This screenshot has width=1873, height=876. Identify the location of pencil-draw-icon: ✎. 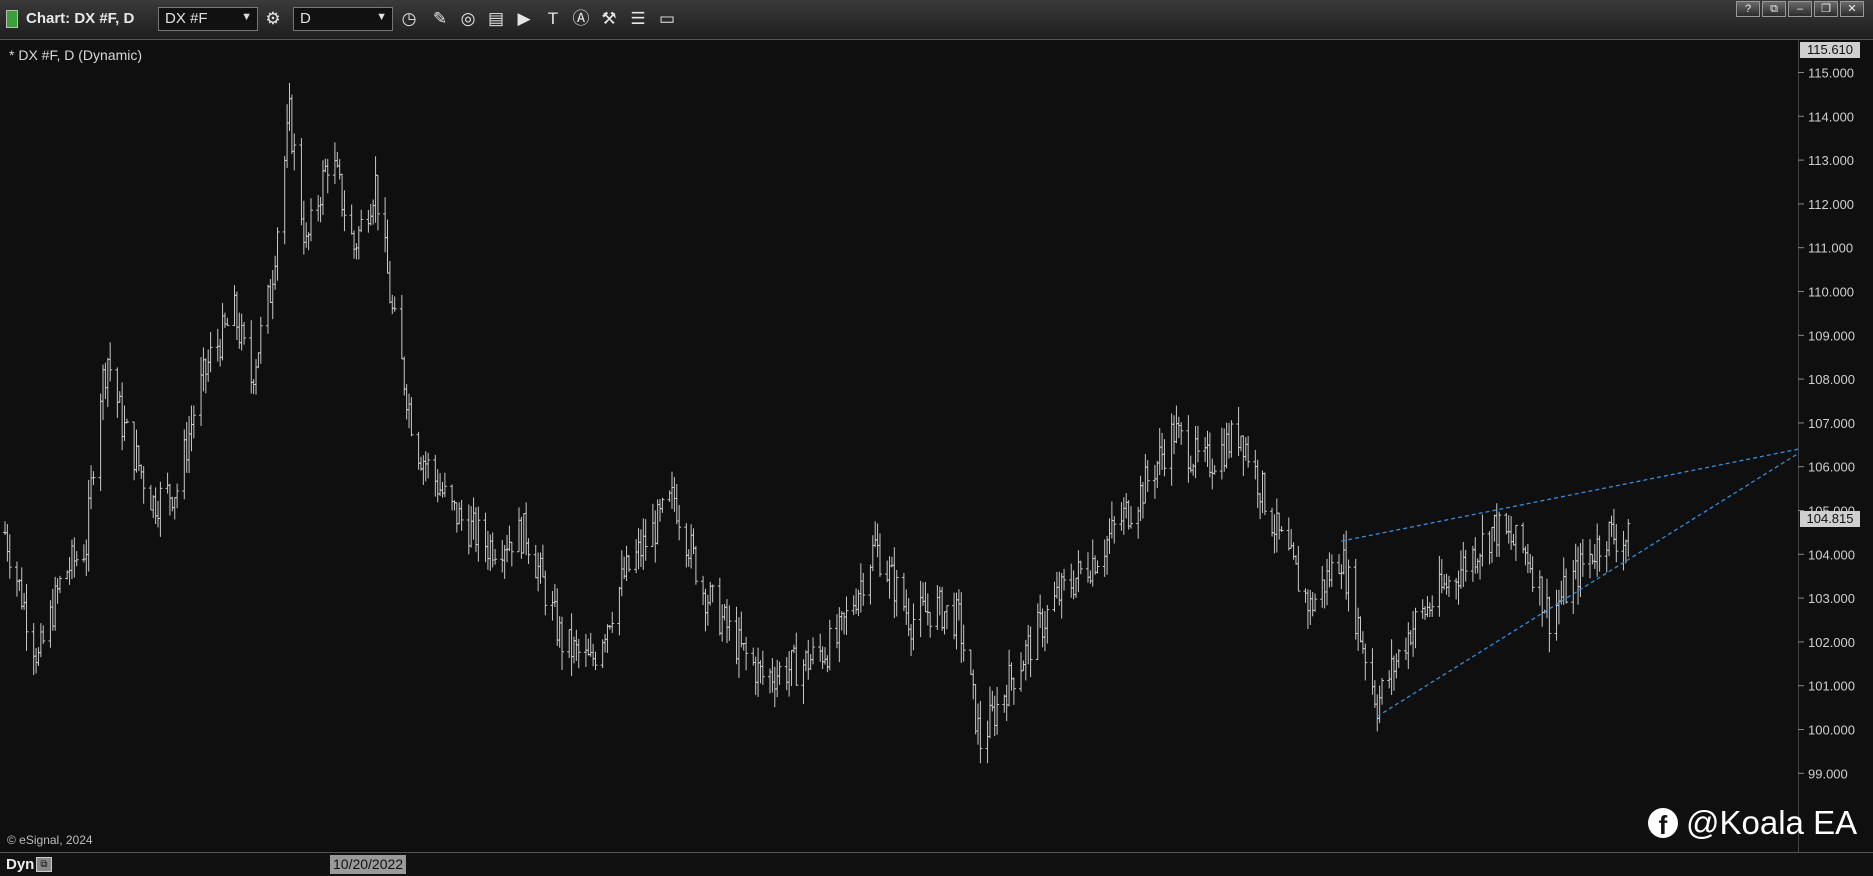
(440, 19).